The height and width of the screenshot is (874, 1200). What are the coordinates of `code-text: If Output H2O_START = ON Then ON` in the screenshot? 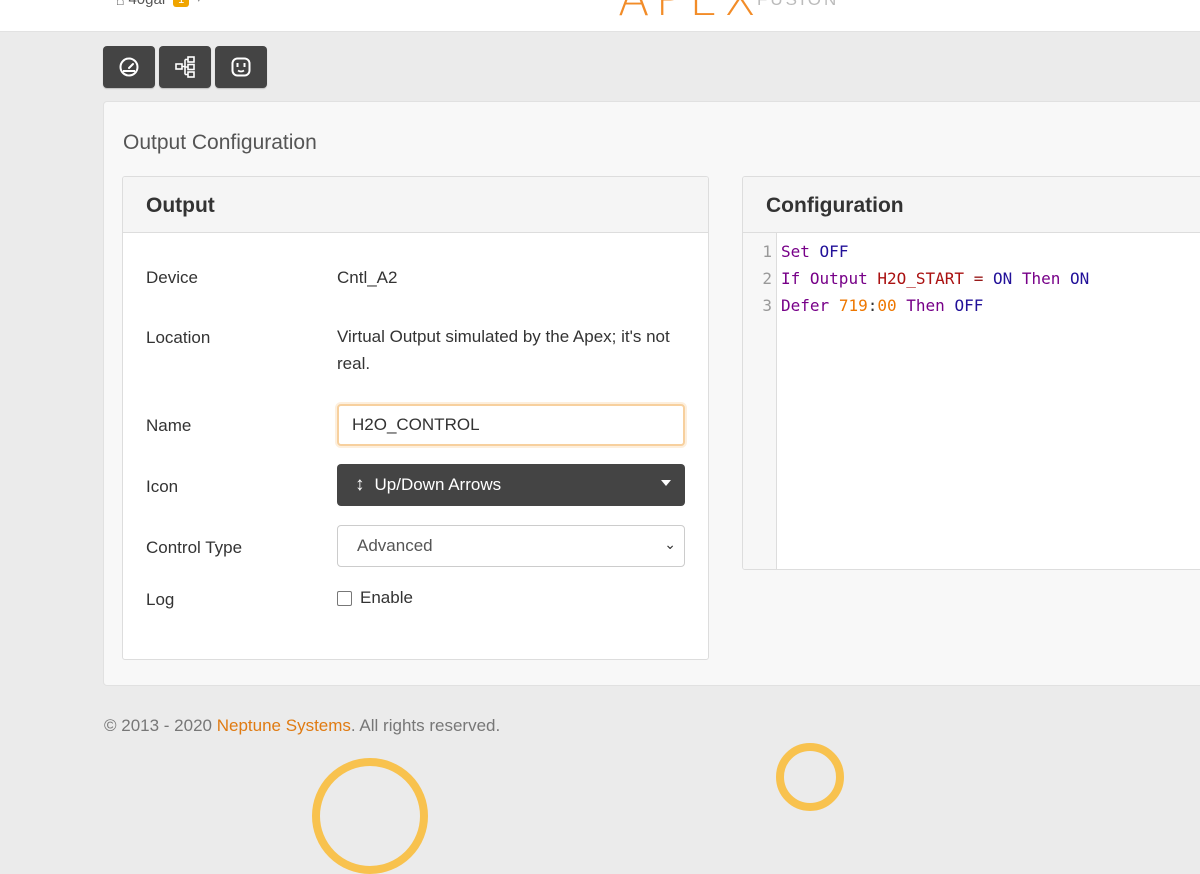 It's located at (930, 278).